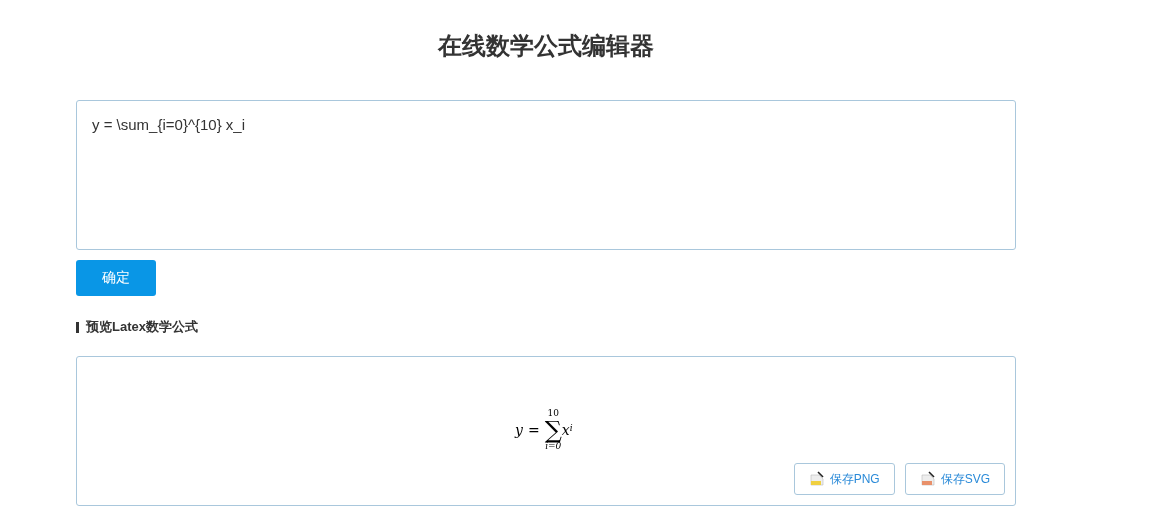 The image size is (1171, 514). What do you see at coordinates (519, 430) in the screenshot?
I see `formula-variable: y` at bounding box center [519, 430].